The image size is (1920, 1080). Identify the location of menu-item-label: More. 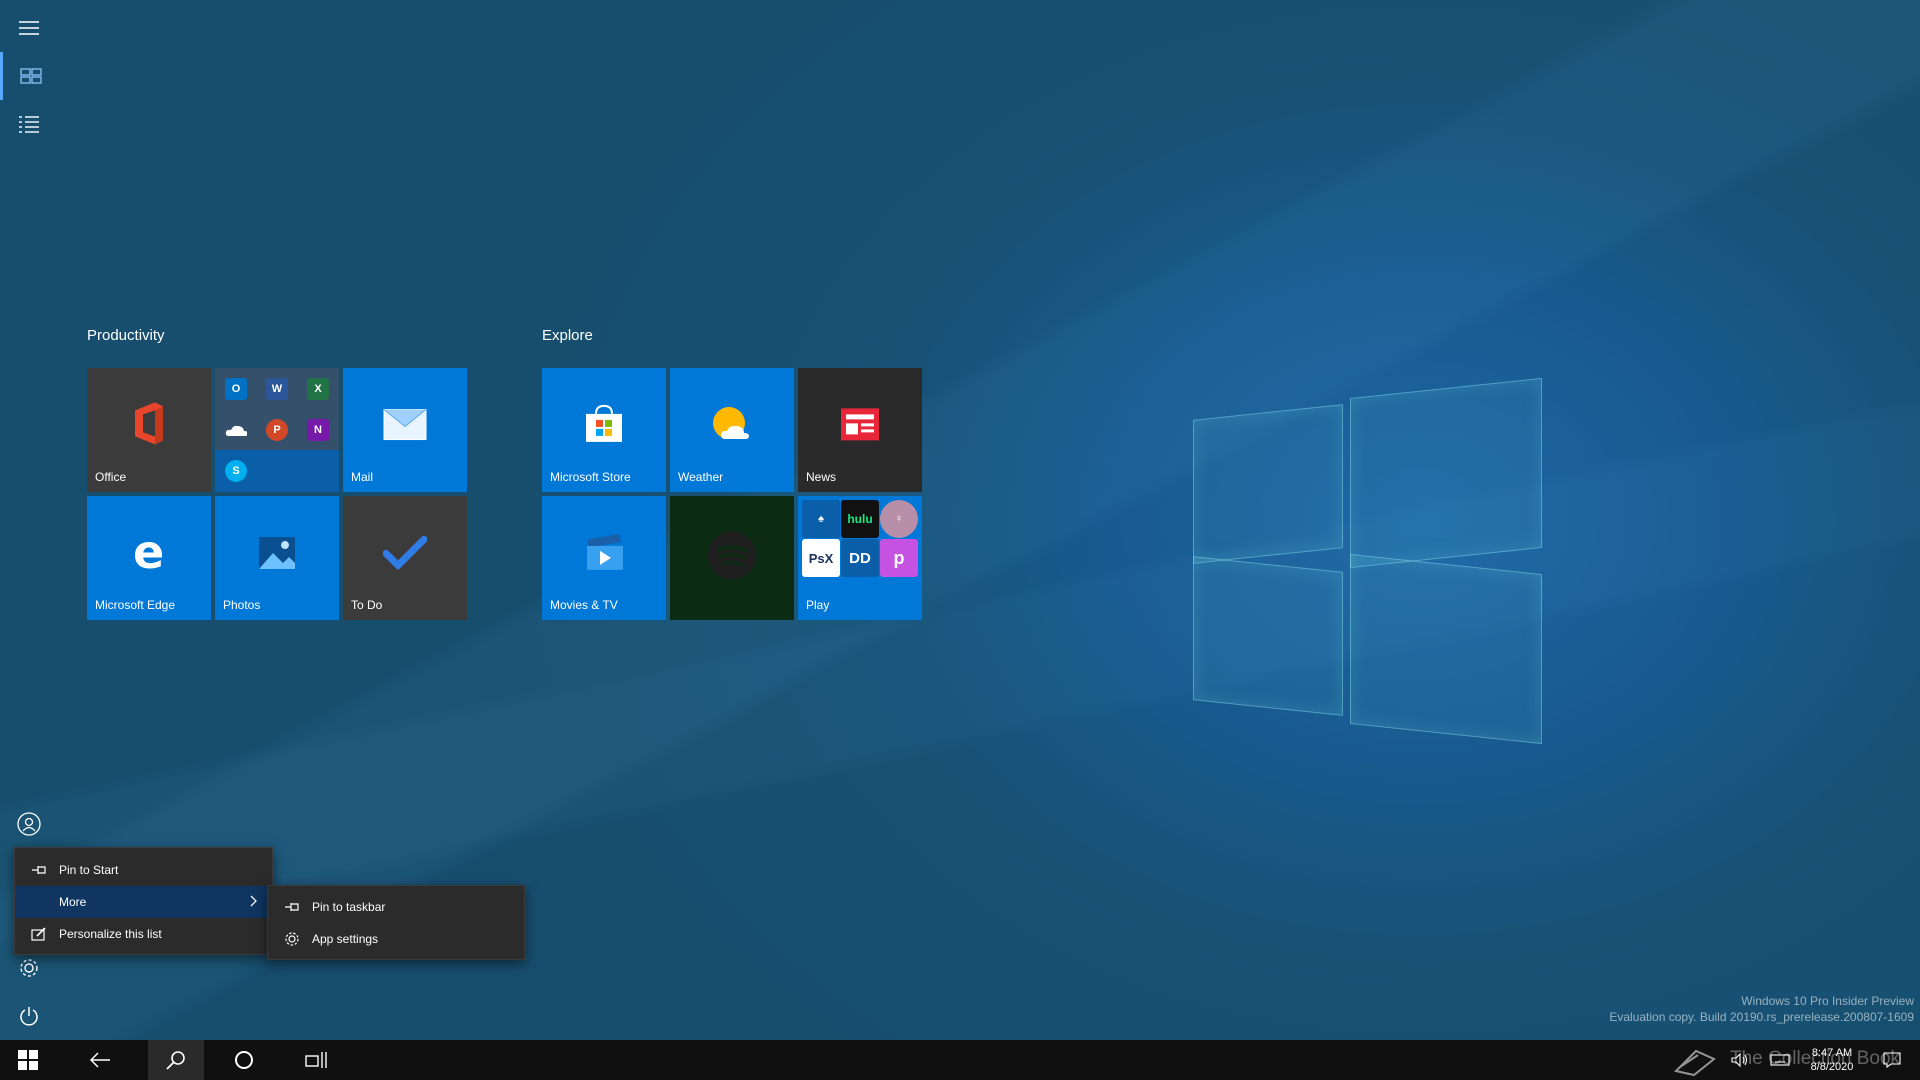
(73, 902).